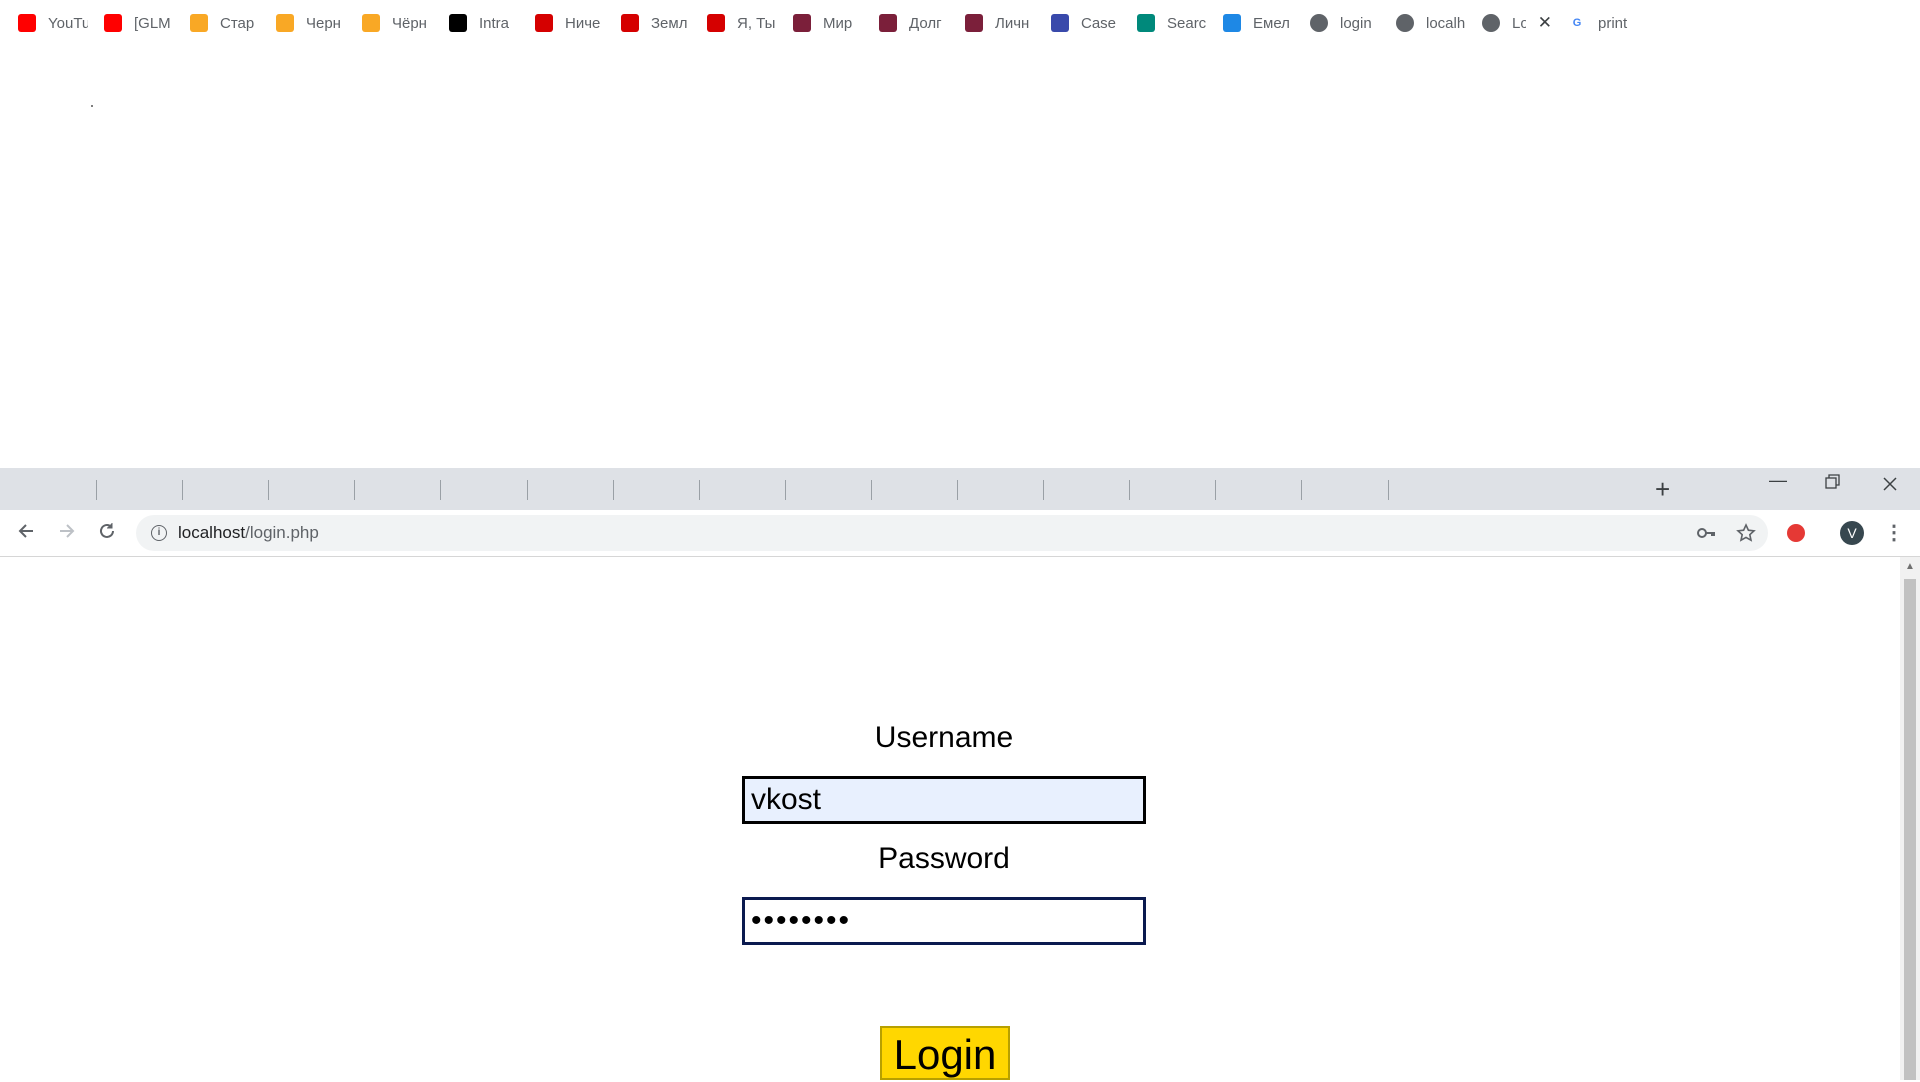 The image size is (1920, 1082). I want to click on password-label: Password, so click(944, 858).